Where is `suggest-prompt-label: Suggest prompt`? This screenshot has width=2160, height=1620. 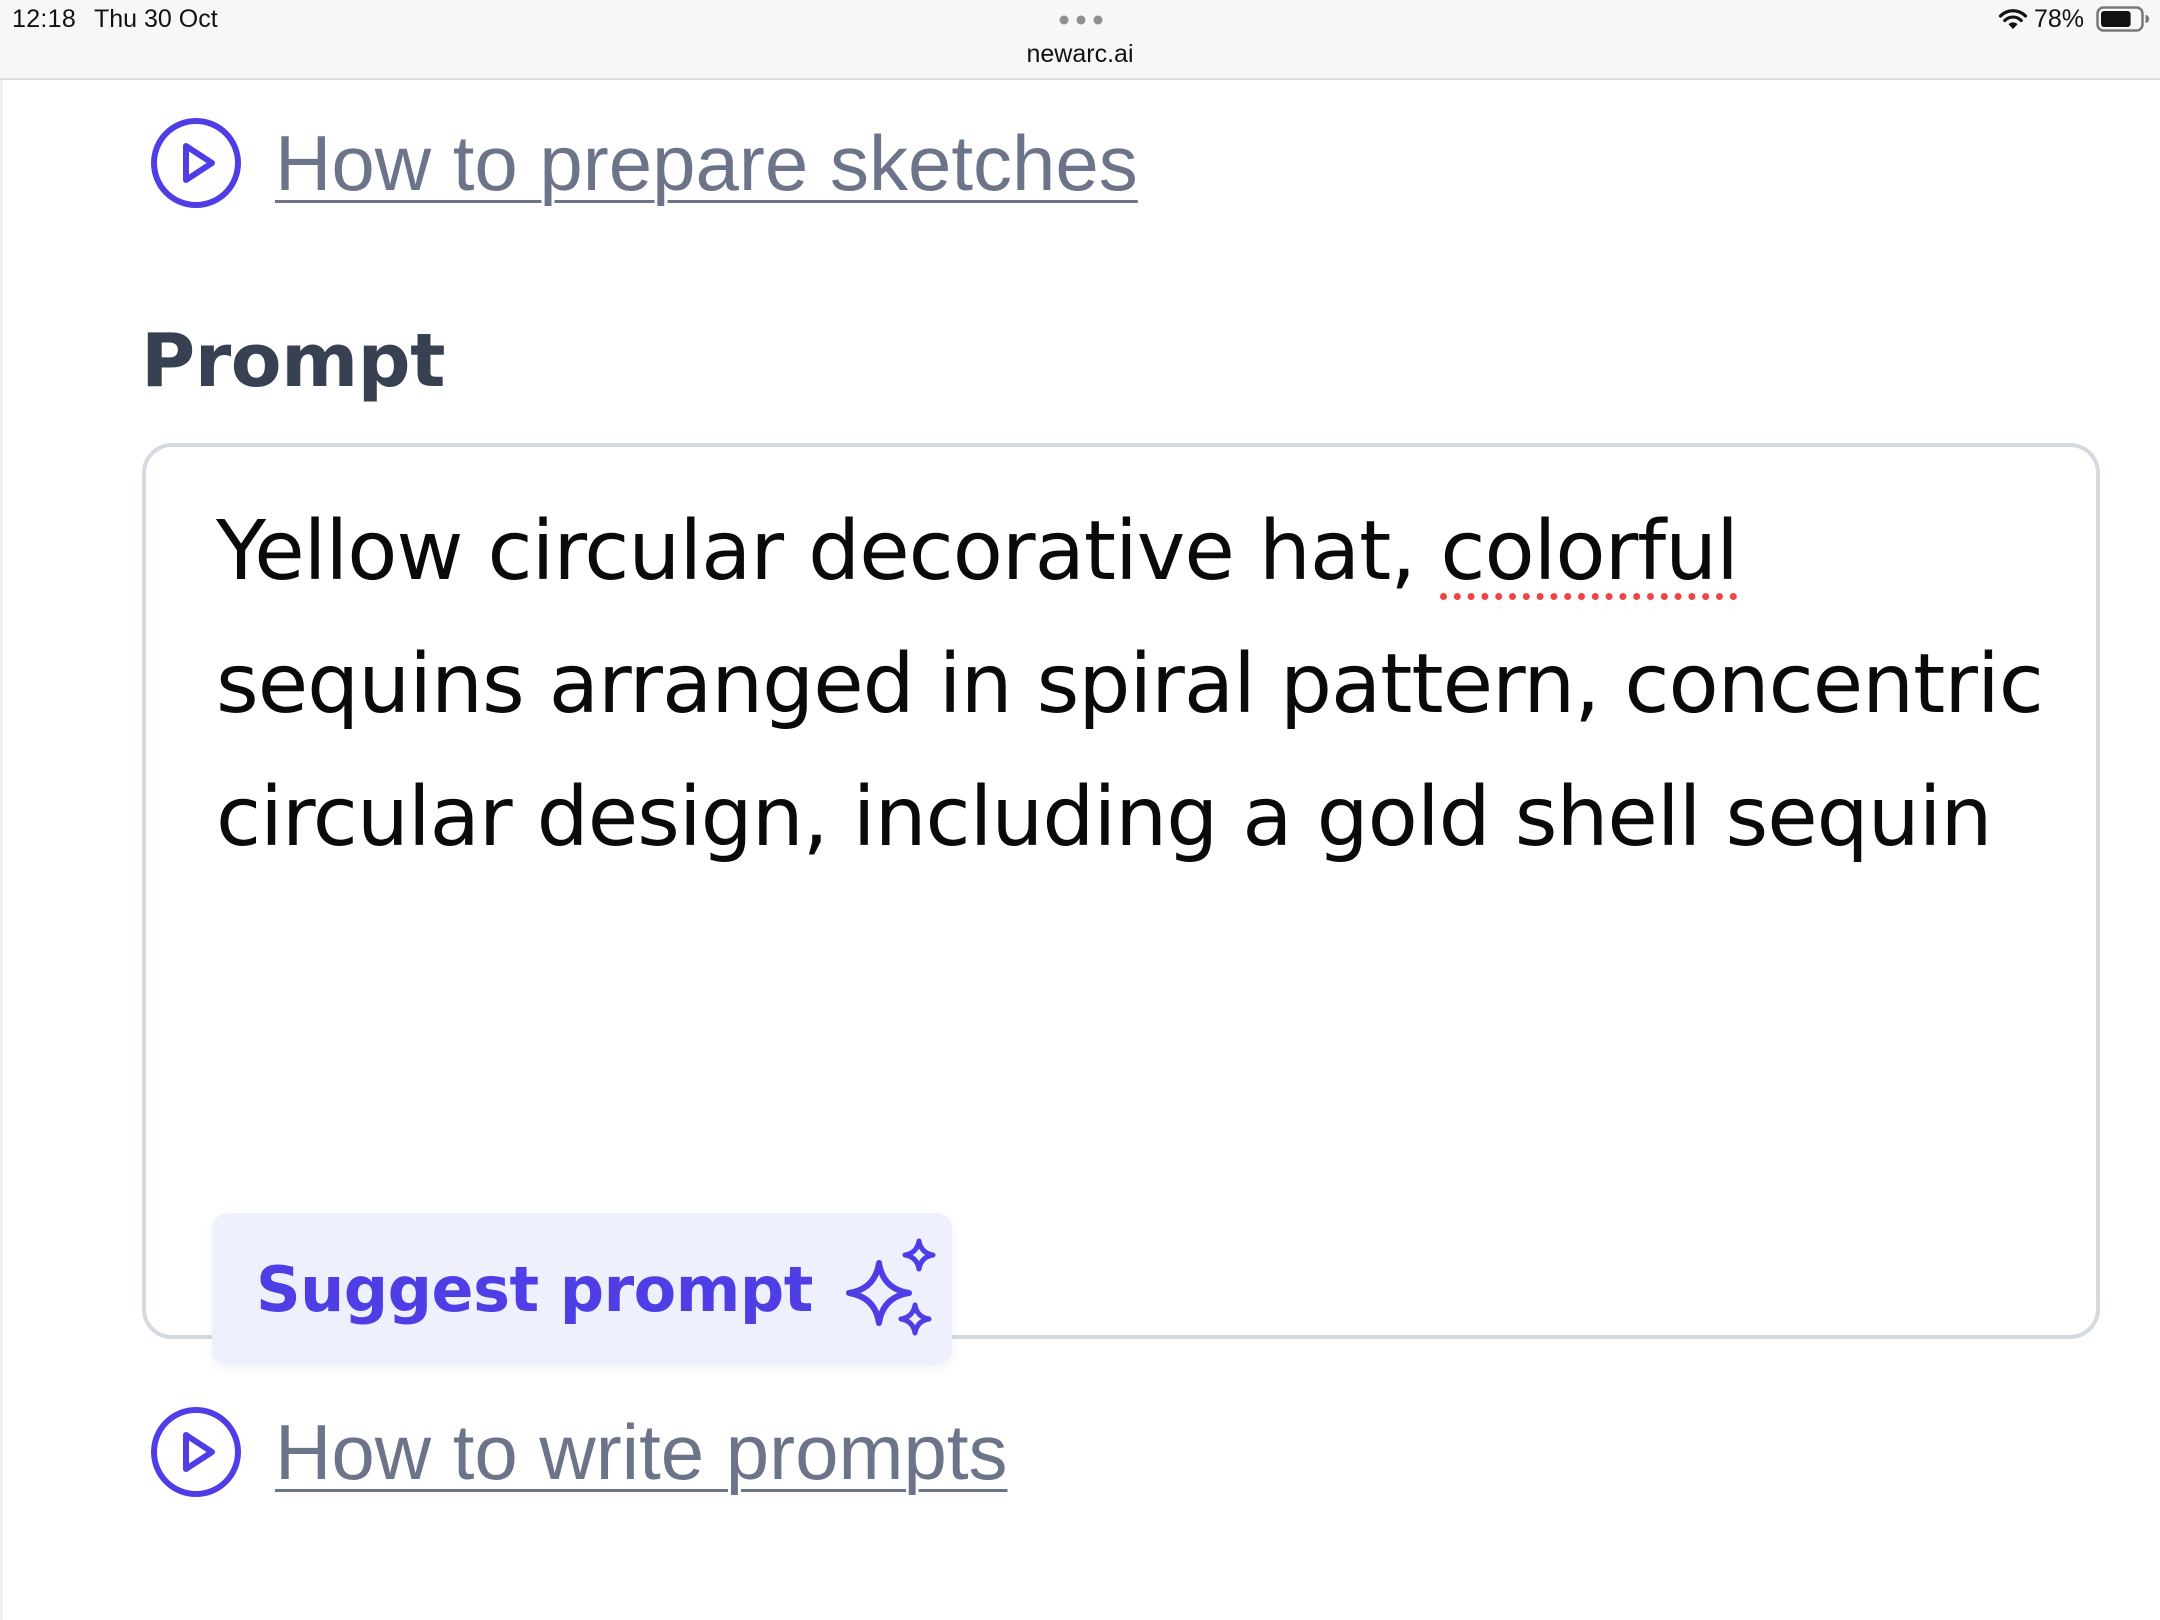
suggest-prompt-label: Suggest prompt is located at coordinates (534, 1289).